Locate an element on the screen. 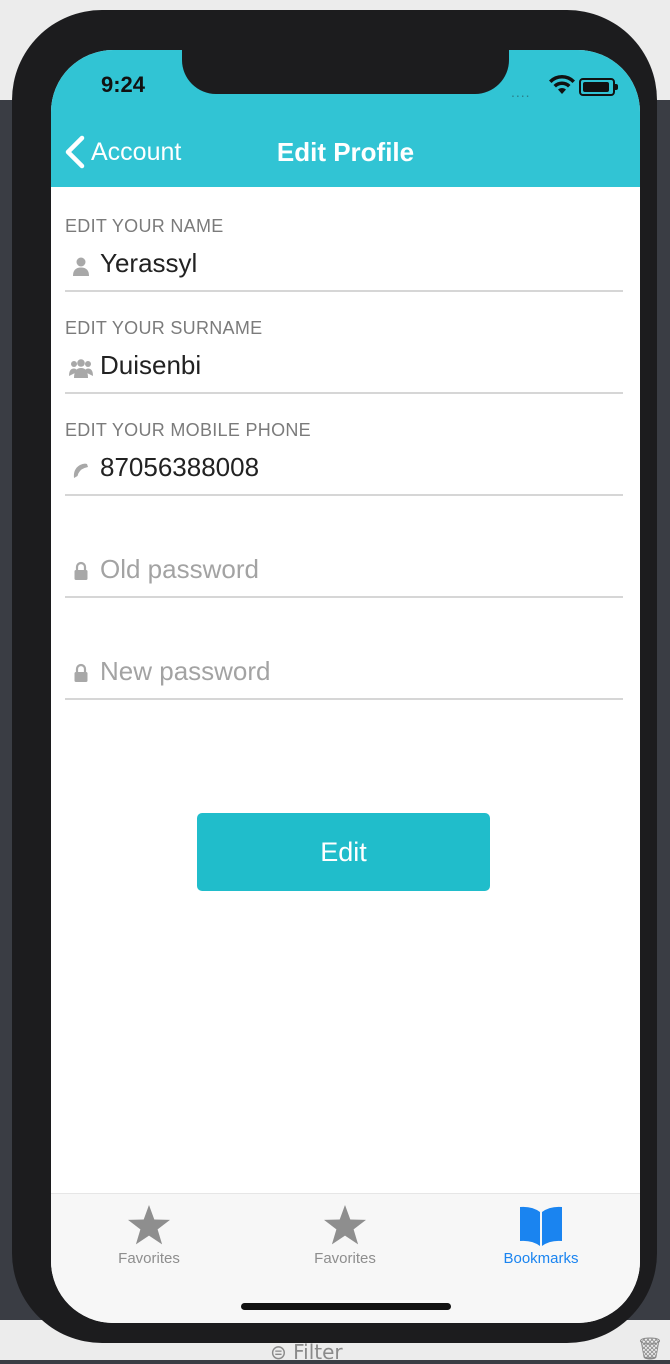 This screenshot has width=670, height=1364. page-title: Edit Profile is located at coordinates (345, 152).